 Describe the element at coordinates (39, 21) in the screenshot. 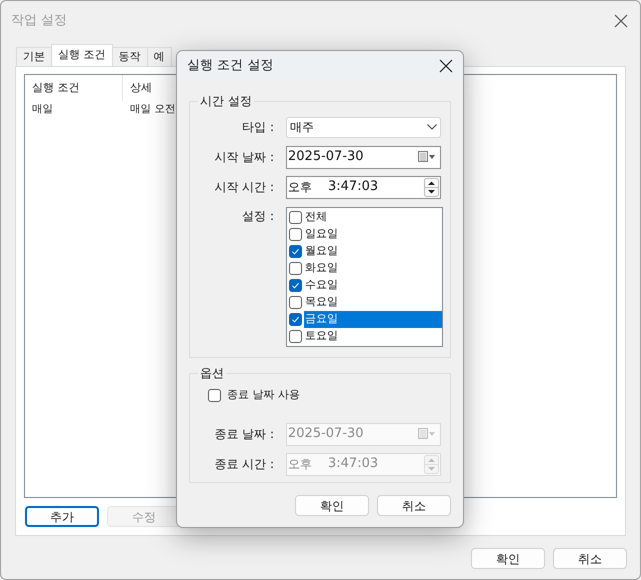

I see `window-title: 작업 설정` at that location.